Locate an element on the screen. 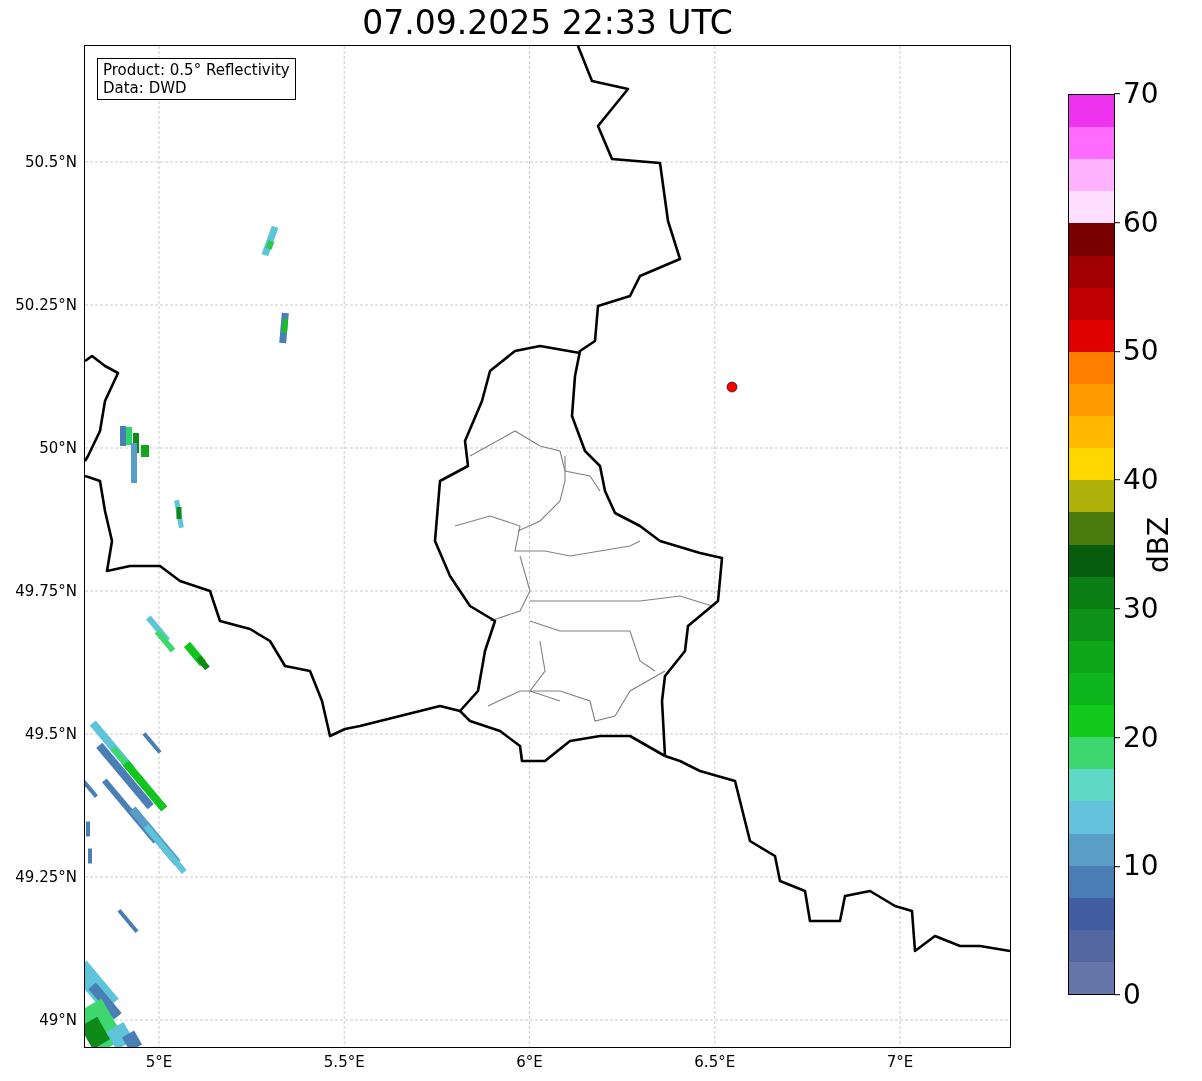 This screenshot has width=1202, height=1081. latitude-label: 49.75°N is located at coordinates (46, 591).